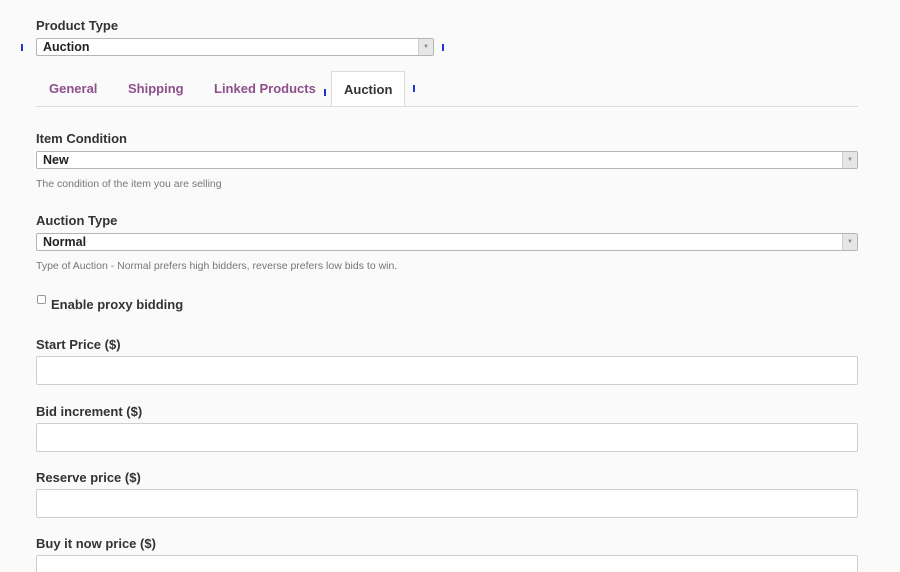 The width and height of the screenshot is (900, 572). Describe the element at coordinates (235, 47) in the screenshot. I see `product-type-select: Auction ▼` at that location.